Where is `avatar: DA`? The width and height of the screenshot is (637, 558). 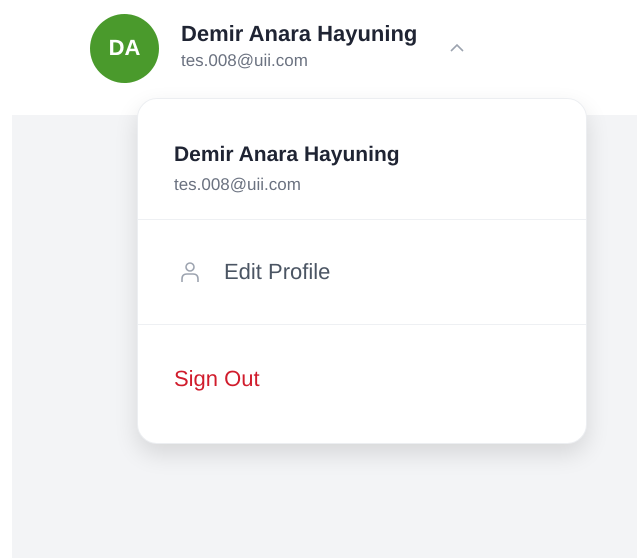 avatar: DA is located at coordinates (124, 48).